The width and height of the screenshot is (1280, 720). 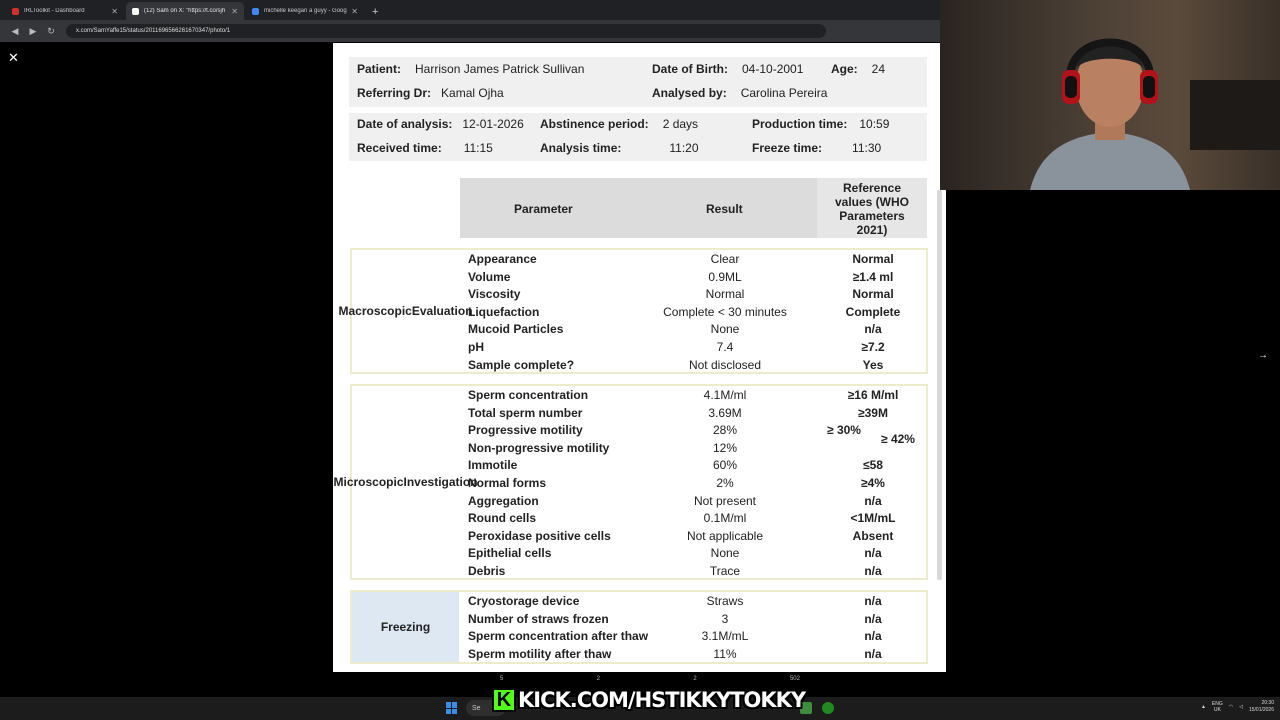 I want to click on abstinence-value: 2 days, so click(x=680, y=124).